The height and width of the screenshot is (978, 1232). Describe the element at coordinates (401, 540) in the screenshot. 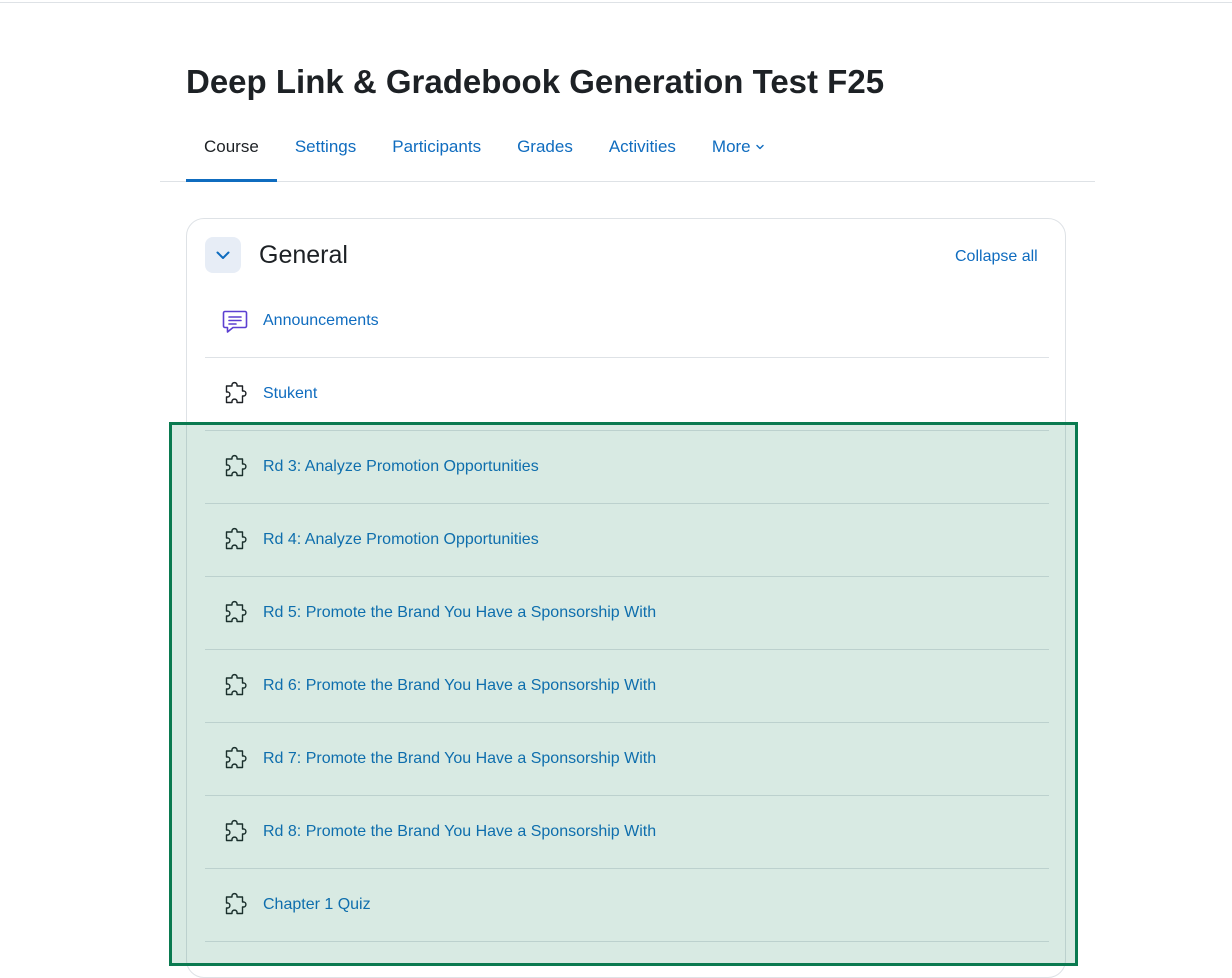

I see `activity-link-rd4: Rd 4: Analyze Promotion Opportunities` at that location.